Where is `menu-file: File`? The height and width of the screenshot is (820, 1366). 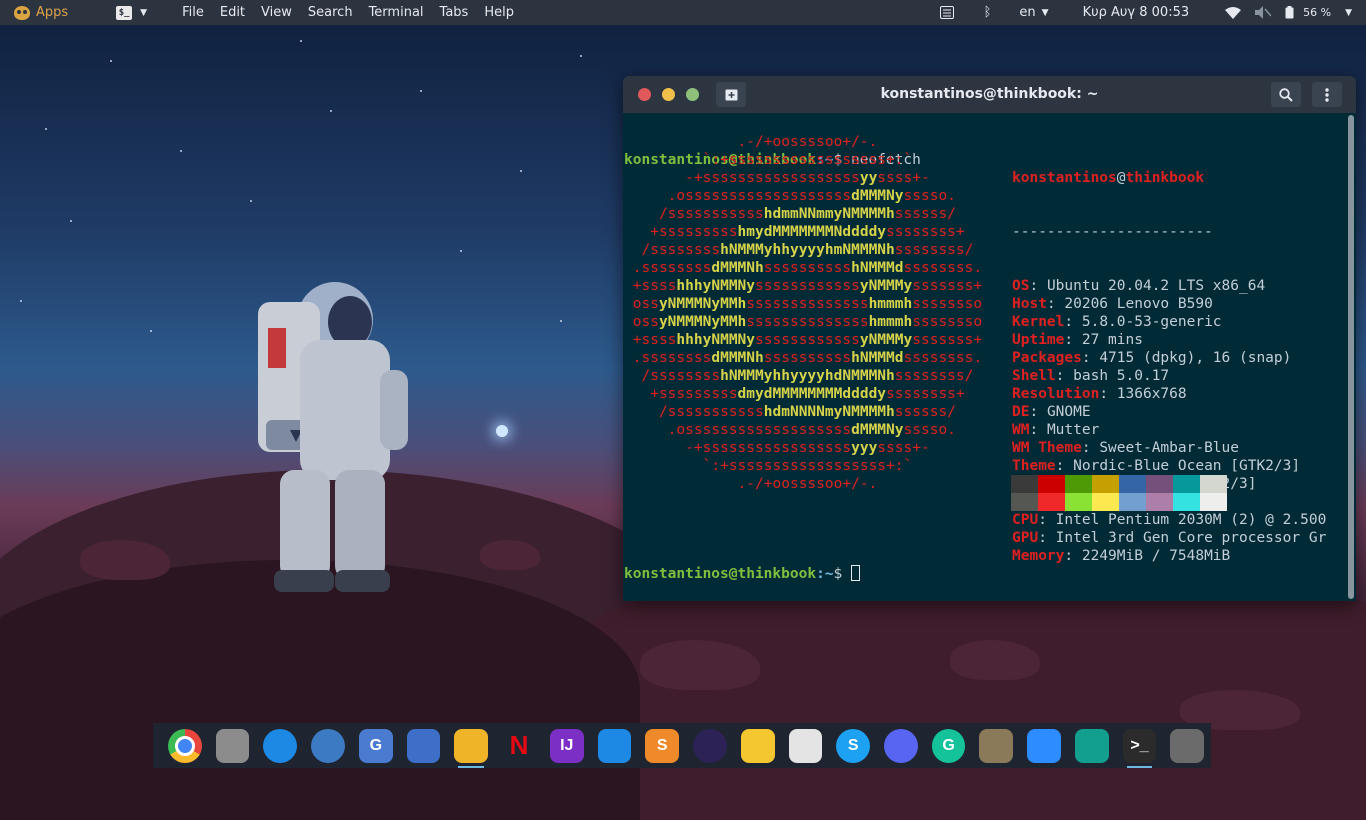 menu-file: File is located at coordinates (193, 12).